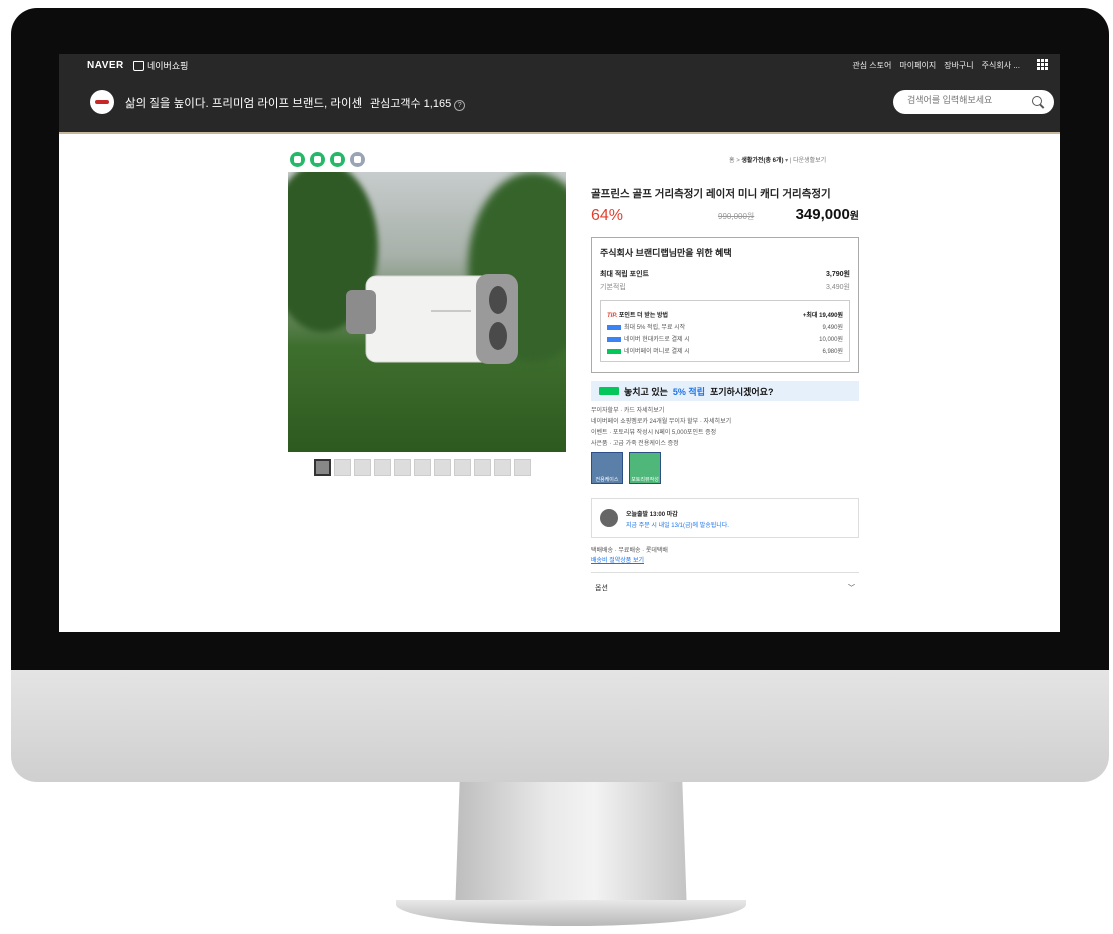 This screenshot has width=1113, height=934. What do you see at coordinates (560, 726) in the screenshot?
I see `monitor-chin` at bounding box center [560, 726].